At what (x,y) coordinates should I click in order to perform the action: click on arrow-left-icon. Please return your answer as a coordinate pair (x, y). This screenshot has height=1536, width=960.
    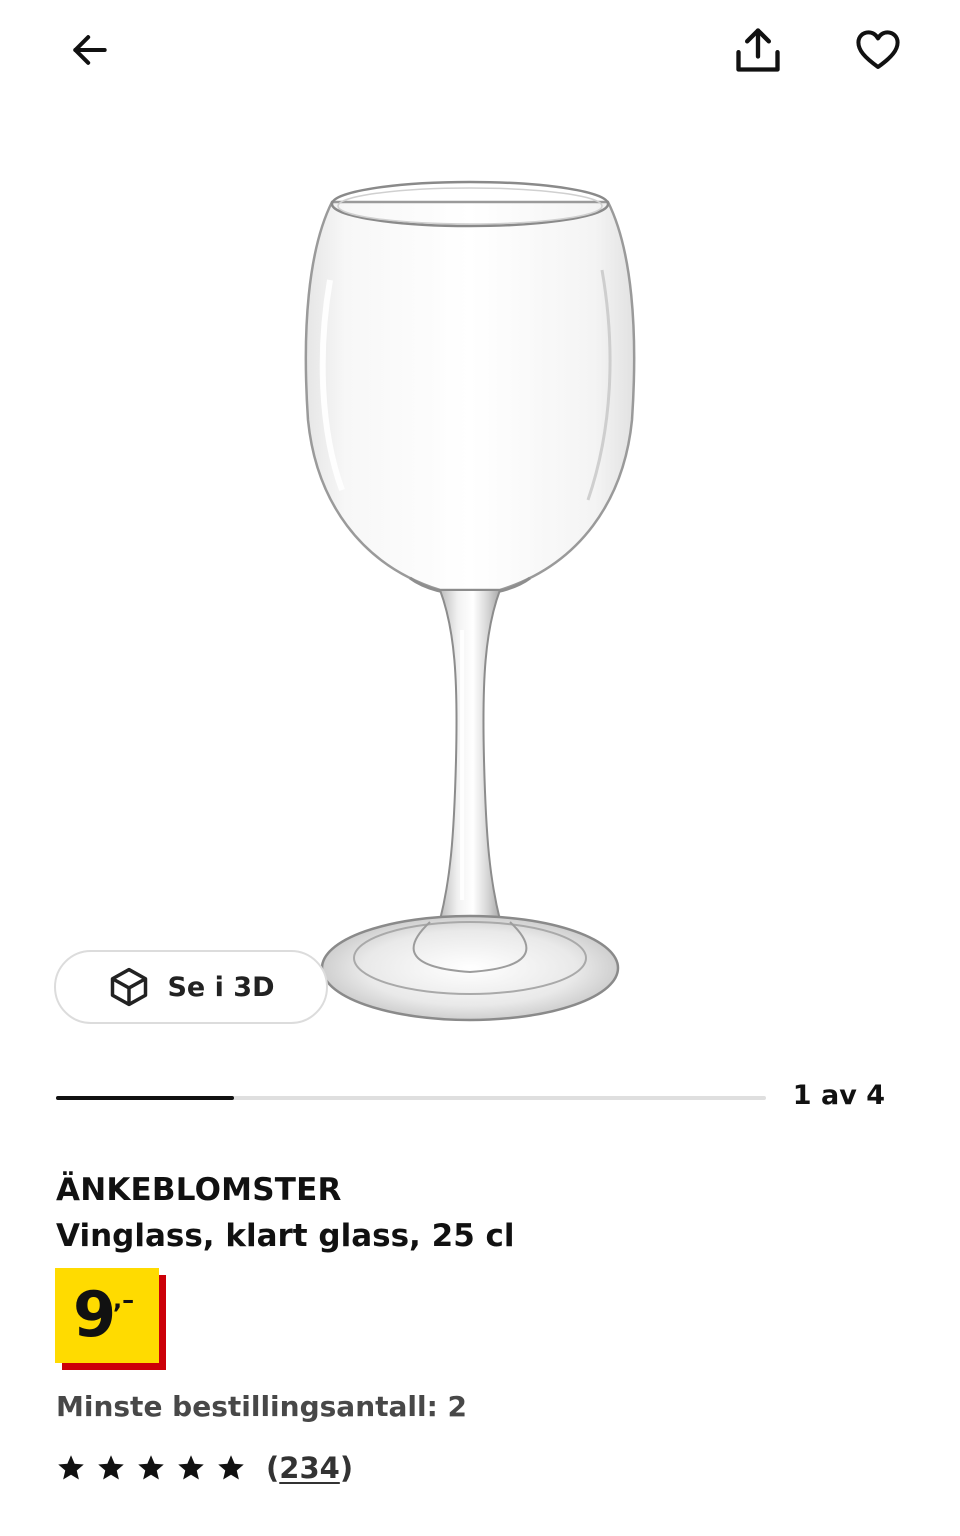
    Looking at the image, I should click on (90, 50).